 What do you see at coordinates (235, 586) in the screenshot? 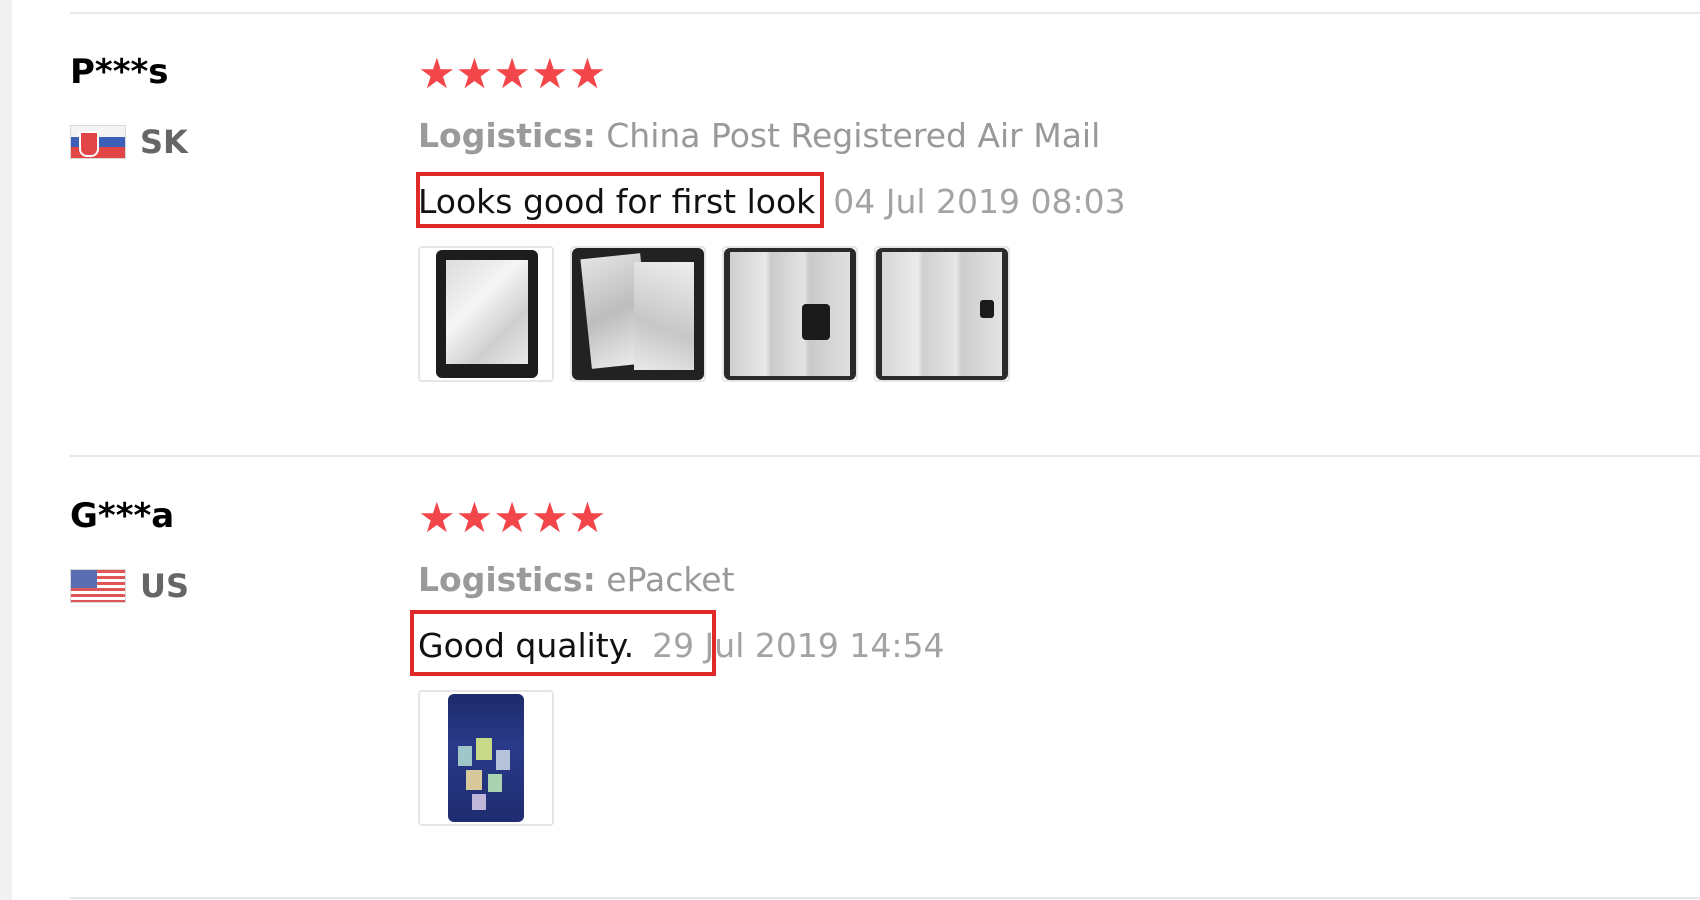
I see `reviewer-country: US` at bounding box center [235, 586].